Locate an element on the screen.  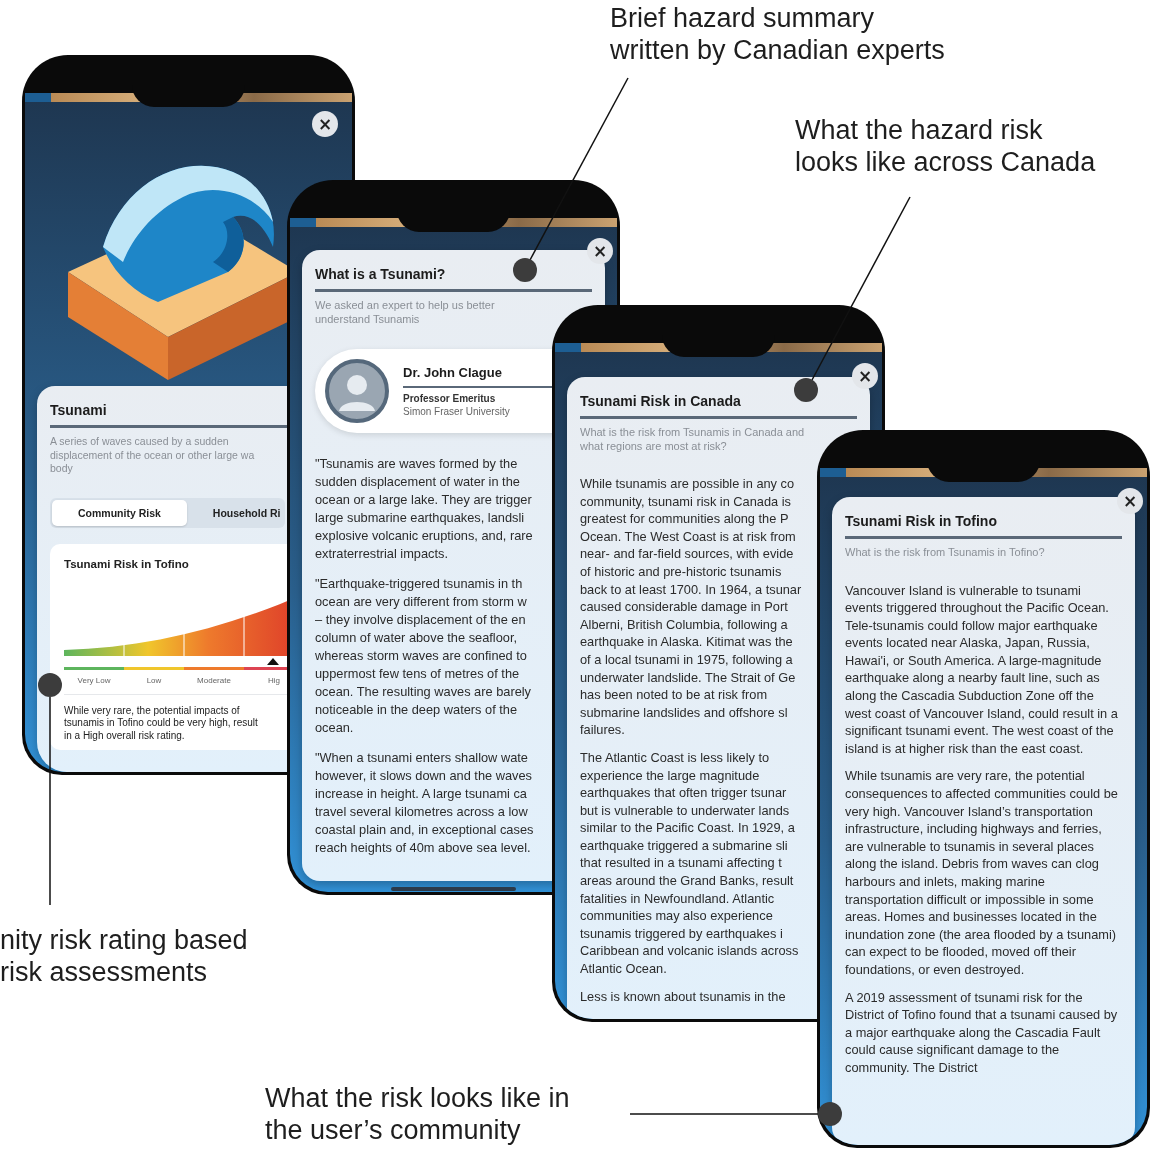
risk-level-label: Moderate is located at coordinates (214, 680).